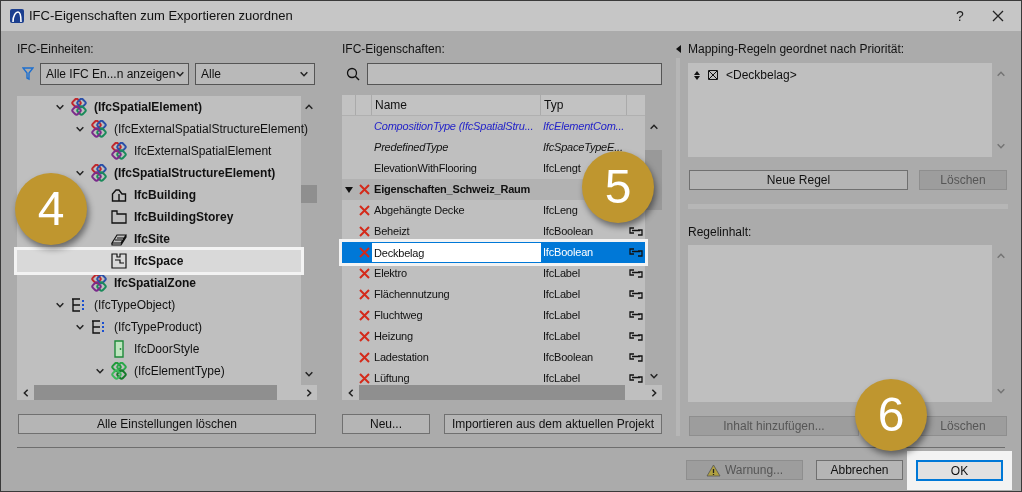 This screenshot has height=492, width=1022. I want to click on property-name: Eigenschaften_Schweiz_Raum, so click(452, 190).